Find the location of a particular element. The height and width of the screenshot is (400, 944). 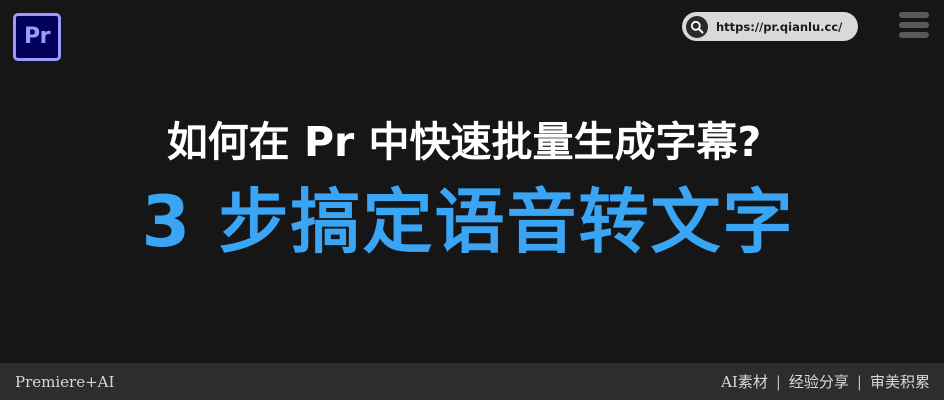

premiere-pro-logo-text: Pr is located at coordinates (37, 36).